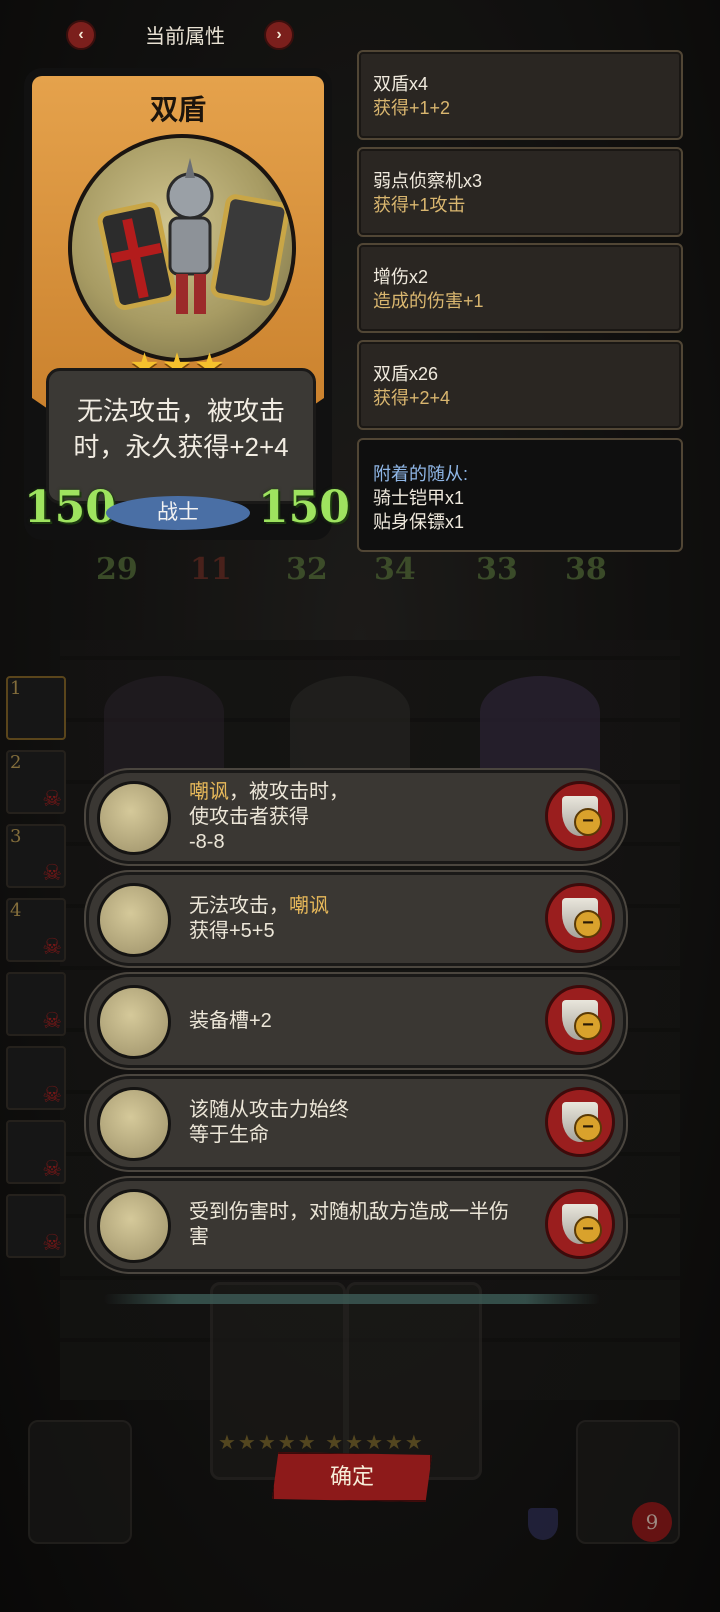 The height and width of the screenshot is (1612, 720). I want to click on attribute-detail: 造成的伤害+1, so click(428, 301).